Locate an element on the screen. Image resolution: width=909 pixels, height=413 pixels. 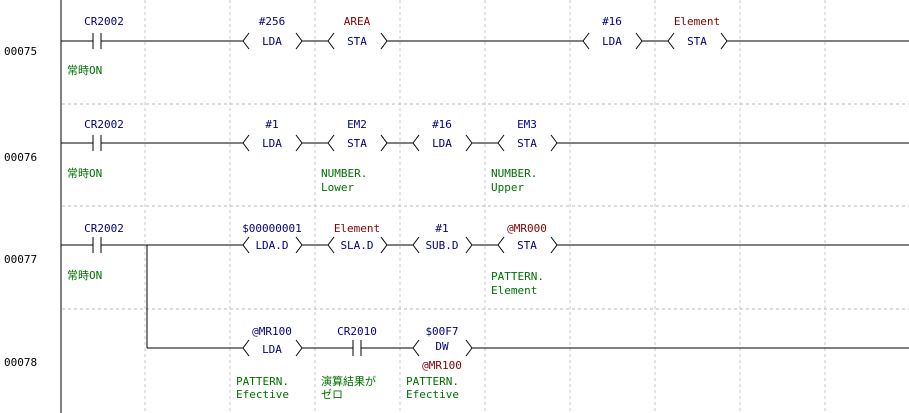
contact-comment-line2: ゼロ is located at coordinates (332, 394).